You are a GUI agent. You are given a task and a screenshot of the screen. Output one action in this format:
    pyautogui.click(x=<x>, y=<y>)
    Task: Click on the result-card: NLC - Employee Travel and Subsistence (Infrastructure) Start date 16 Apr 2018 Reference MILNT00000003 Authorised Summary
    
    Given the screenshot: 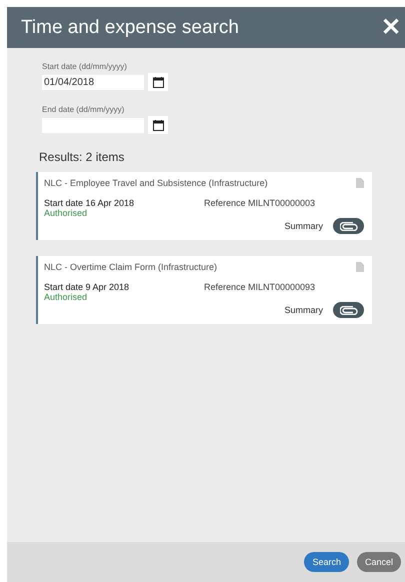 What is the action you would take?
    pyautogui.click(x=204, y=206)
    